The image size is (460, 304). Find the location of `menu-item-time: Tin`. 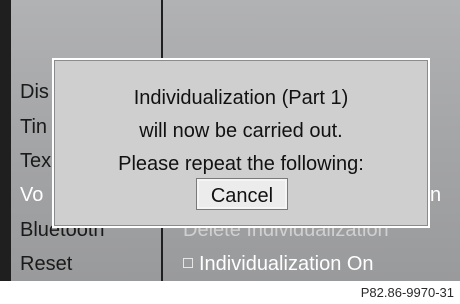

menu-item-time: Tin is located at coordinates (33, 127).